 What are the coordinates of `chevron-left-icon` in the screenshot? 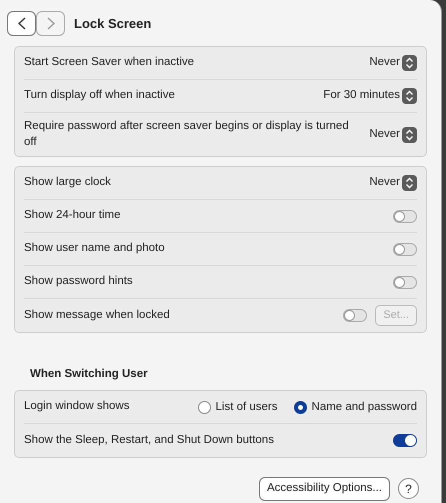 It's located at (22, 23).